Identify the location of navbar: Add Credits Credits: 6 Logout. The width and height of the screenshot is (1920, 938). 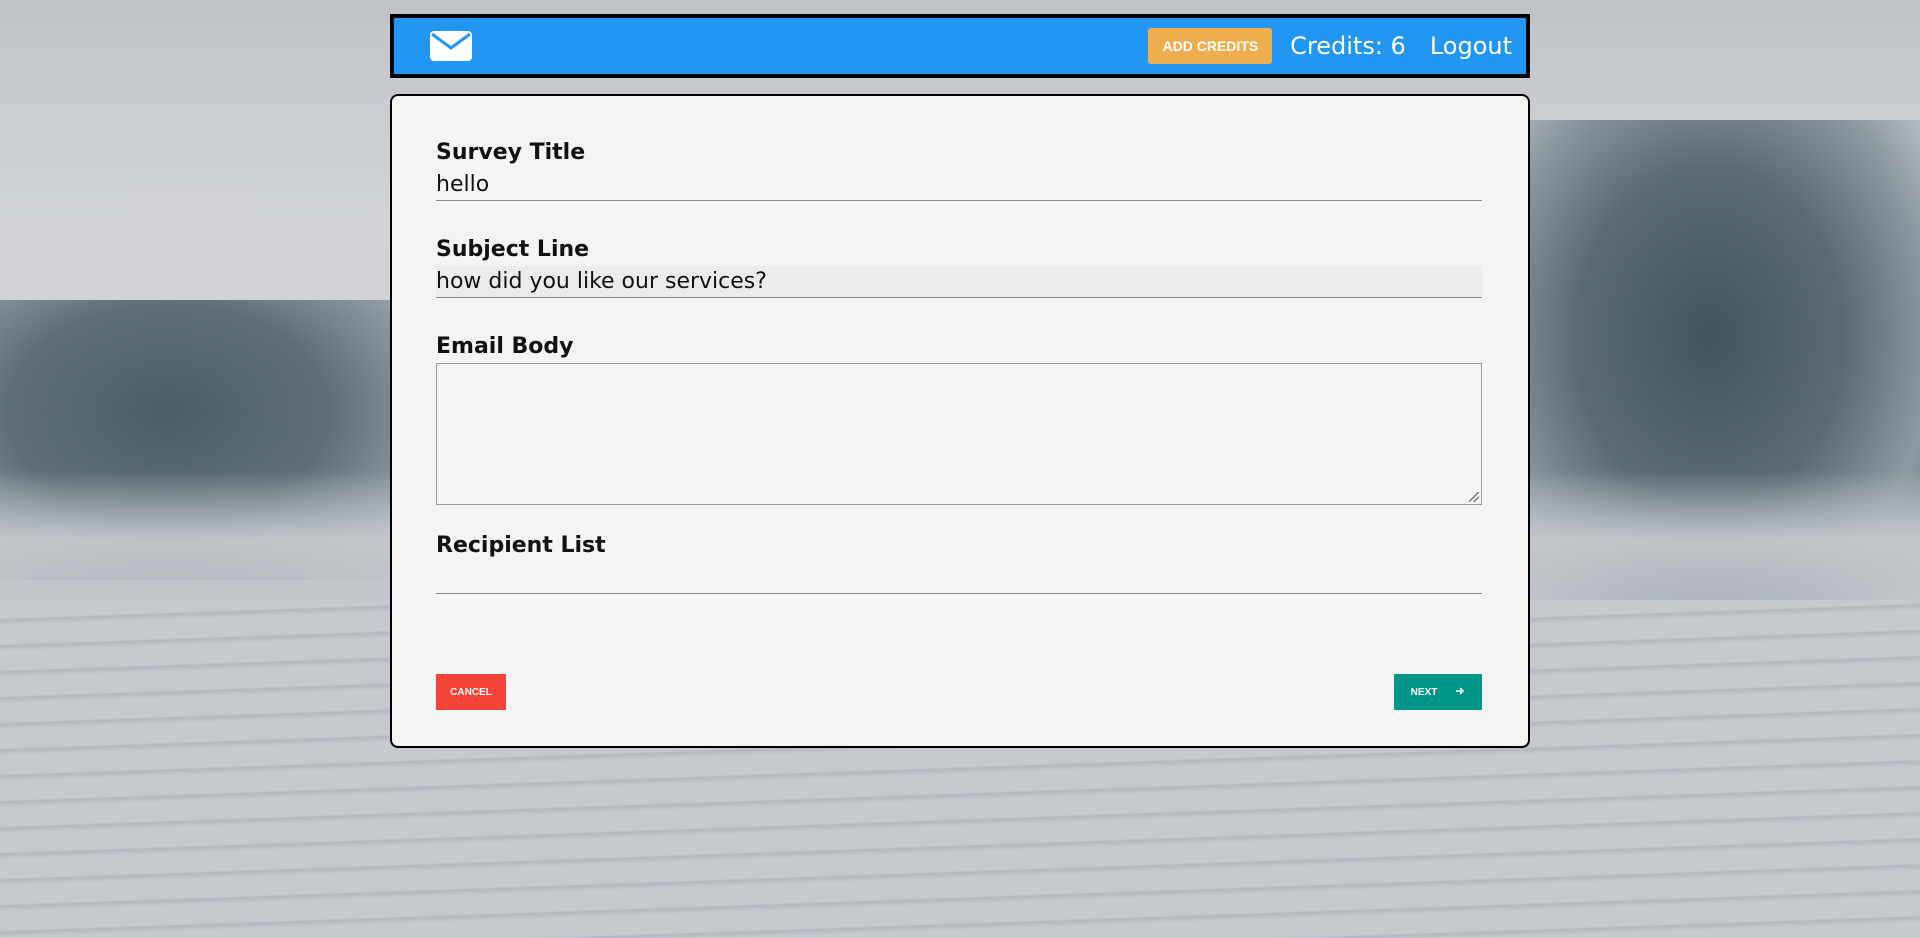
(960, 46).